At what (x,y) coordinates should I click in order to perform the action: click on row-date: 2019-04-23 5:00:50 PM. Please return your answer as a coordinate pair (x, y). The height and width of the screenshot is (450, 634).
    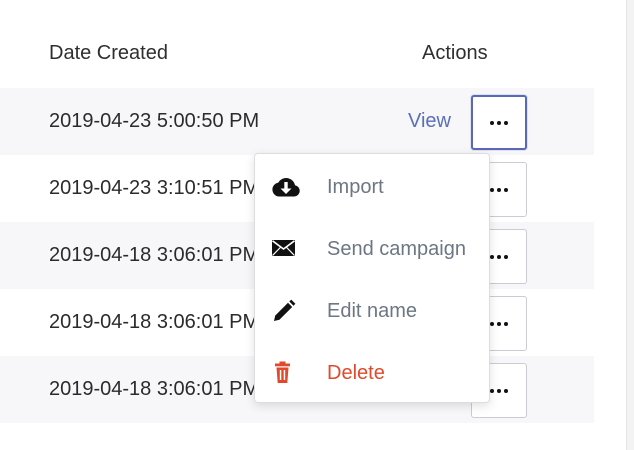
    Looking at the image, I should click on (154, 121).